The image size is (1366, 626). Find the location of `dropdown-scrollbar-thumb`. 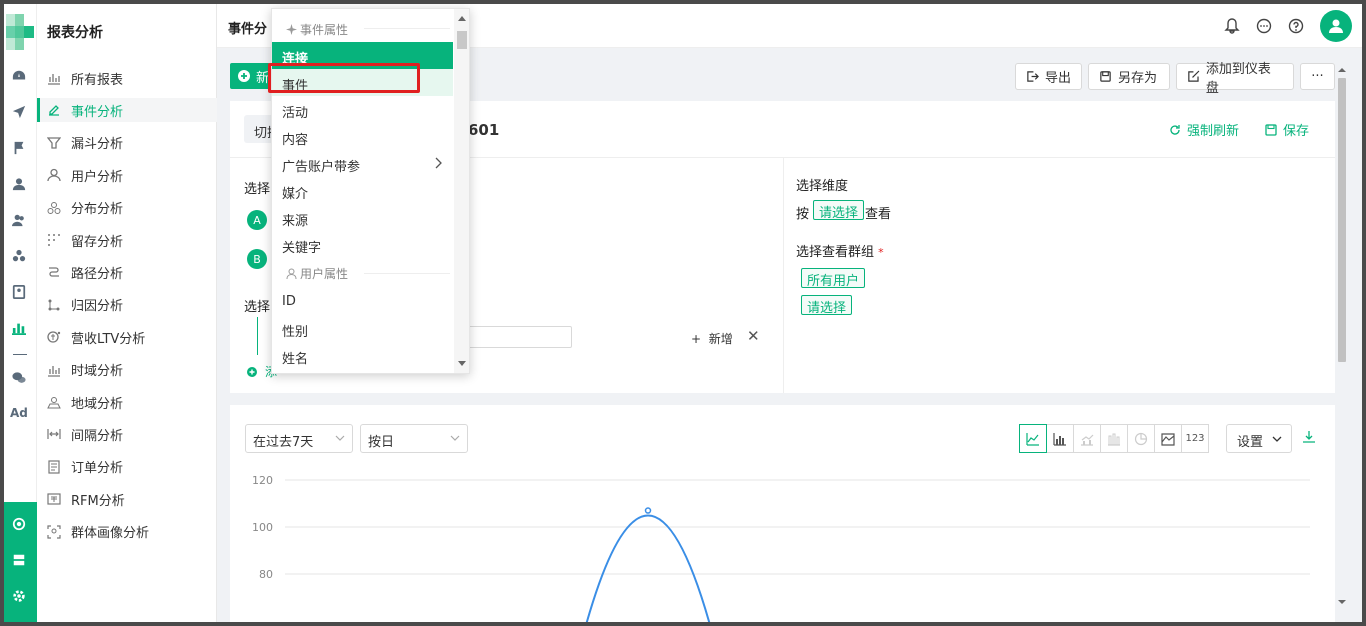

dropdown-scrollbar-thumb is located at coordinates (462, 40).